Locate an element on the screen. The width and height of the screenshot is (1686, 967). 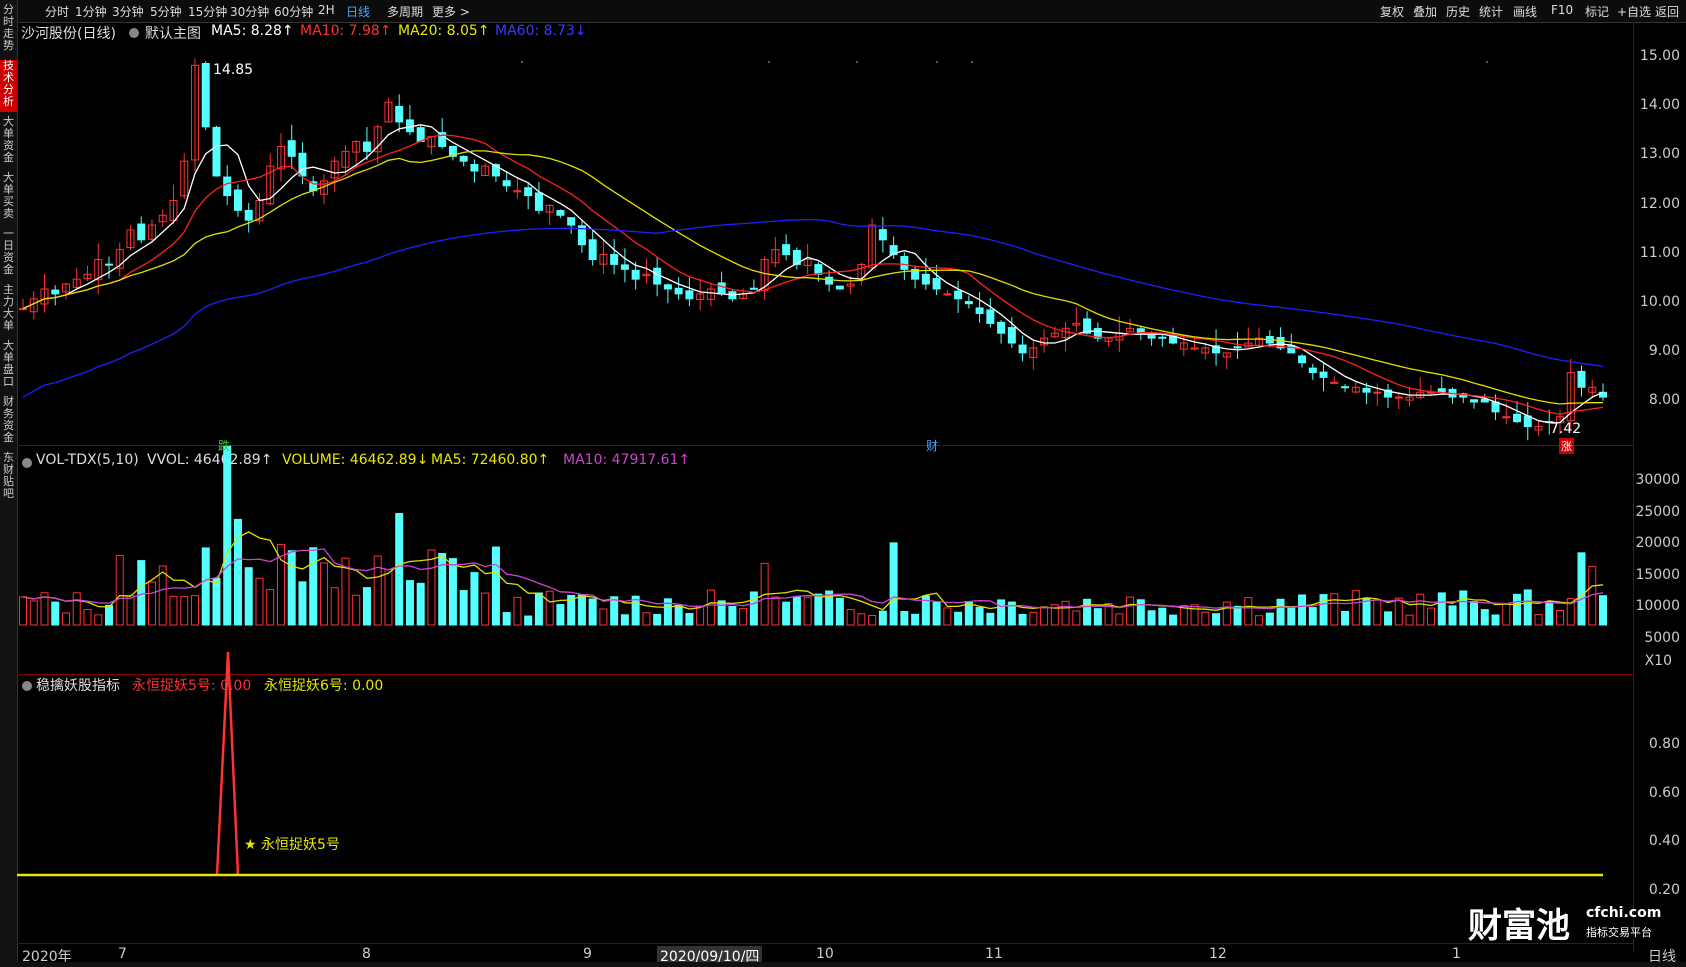
tool-button-5: F10 is located at coordinates (1562, 10).